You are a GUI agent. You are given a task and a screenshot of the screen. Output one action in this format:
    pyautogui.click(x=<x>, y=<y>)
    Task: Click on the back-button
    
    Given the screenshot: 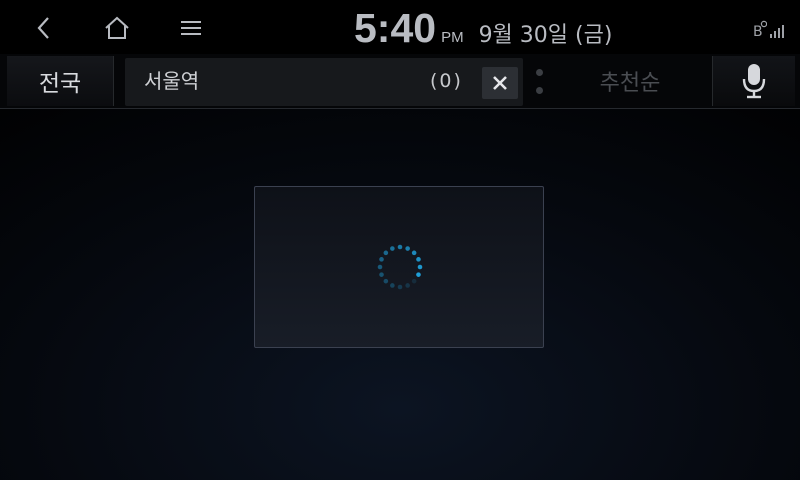 What is the action you would take?
    pyautogui.click(x=44, y=28)
    